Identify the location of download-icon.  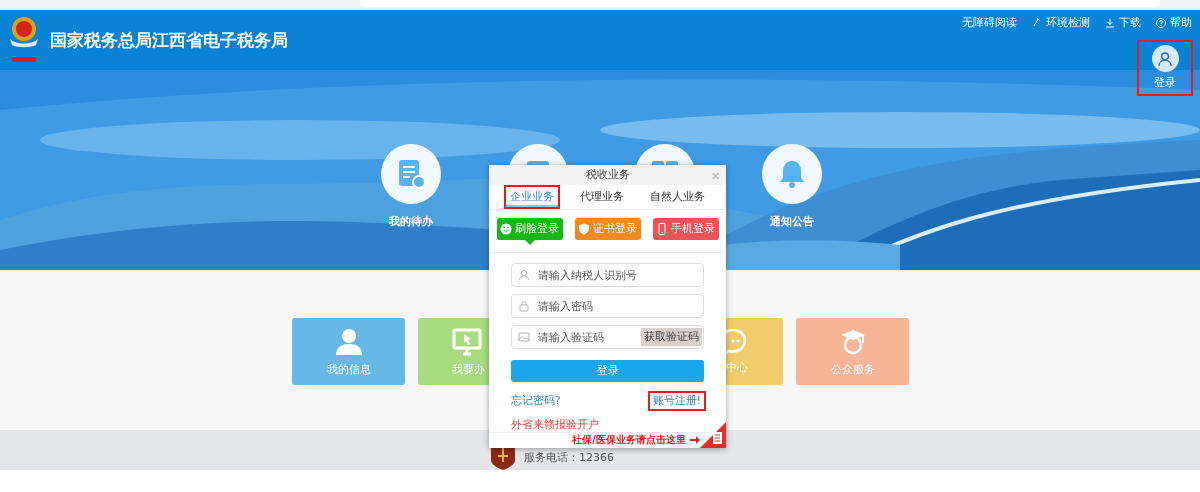
(1110, 22).